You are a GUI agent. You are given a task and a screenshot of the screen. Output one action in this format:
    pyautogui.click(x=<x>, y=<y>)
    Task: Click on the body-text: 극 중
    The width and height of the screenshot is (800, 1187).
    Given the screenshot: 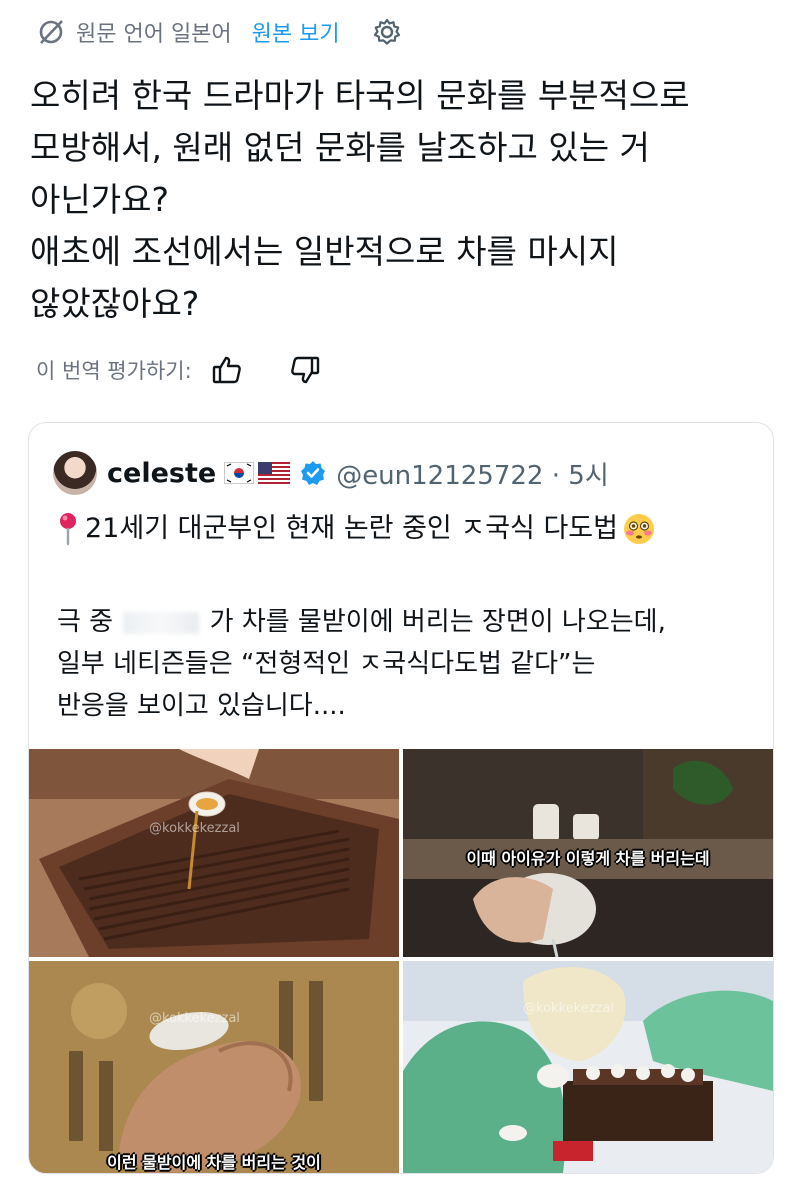 What is the action you would take?
    pyautogui.click(x=85, y=622)
    